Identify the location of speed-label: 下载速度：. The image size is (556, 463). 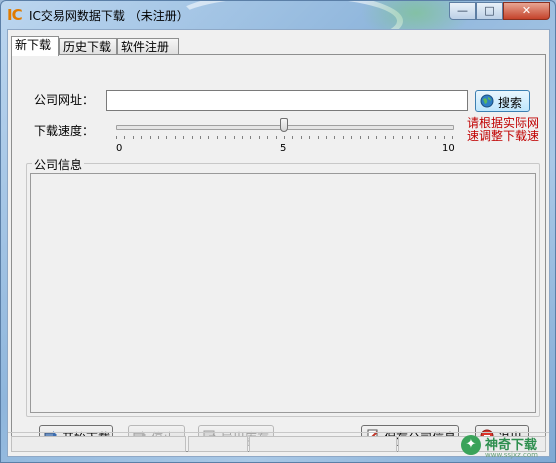
(64, 131).